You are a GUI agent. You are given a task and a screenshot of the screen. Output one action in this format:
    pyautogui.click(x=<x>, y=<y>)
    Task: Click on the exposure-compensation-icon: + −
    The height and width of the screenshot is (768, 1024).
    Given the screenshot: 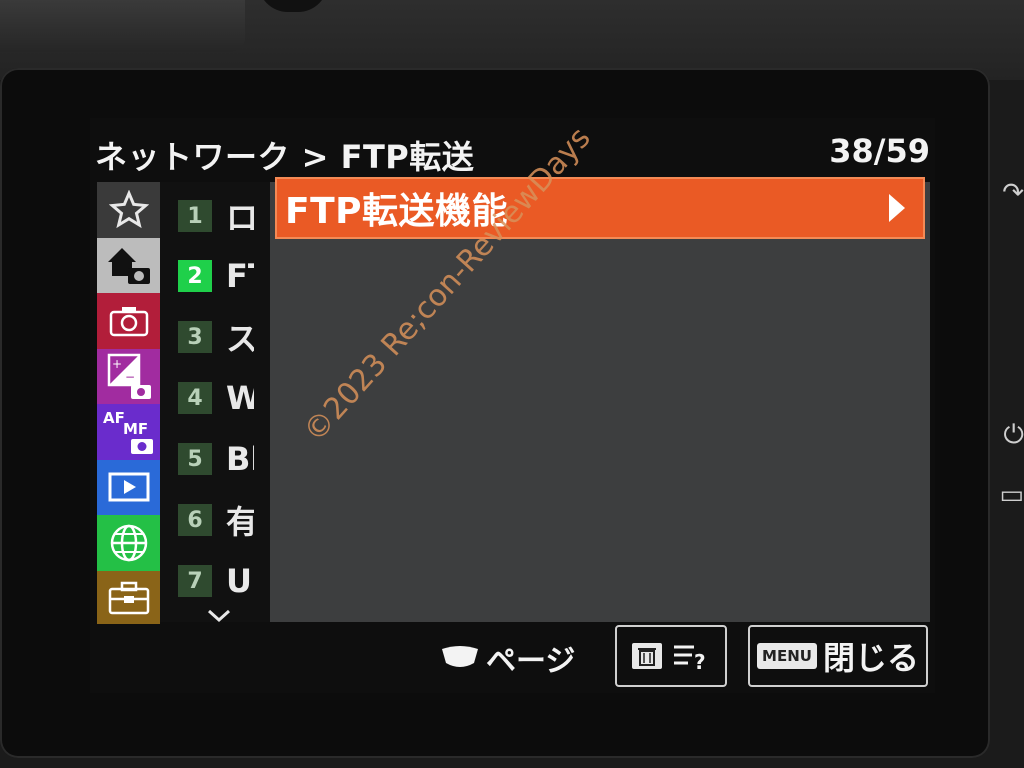 What is the action you would take?
    pyautogui.click(x=129, y=377)
    